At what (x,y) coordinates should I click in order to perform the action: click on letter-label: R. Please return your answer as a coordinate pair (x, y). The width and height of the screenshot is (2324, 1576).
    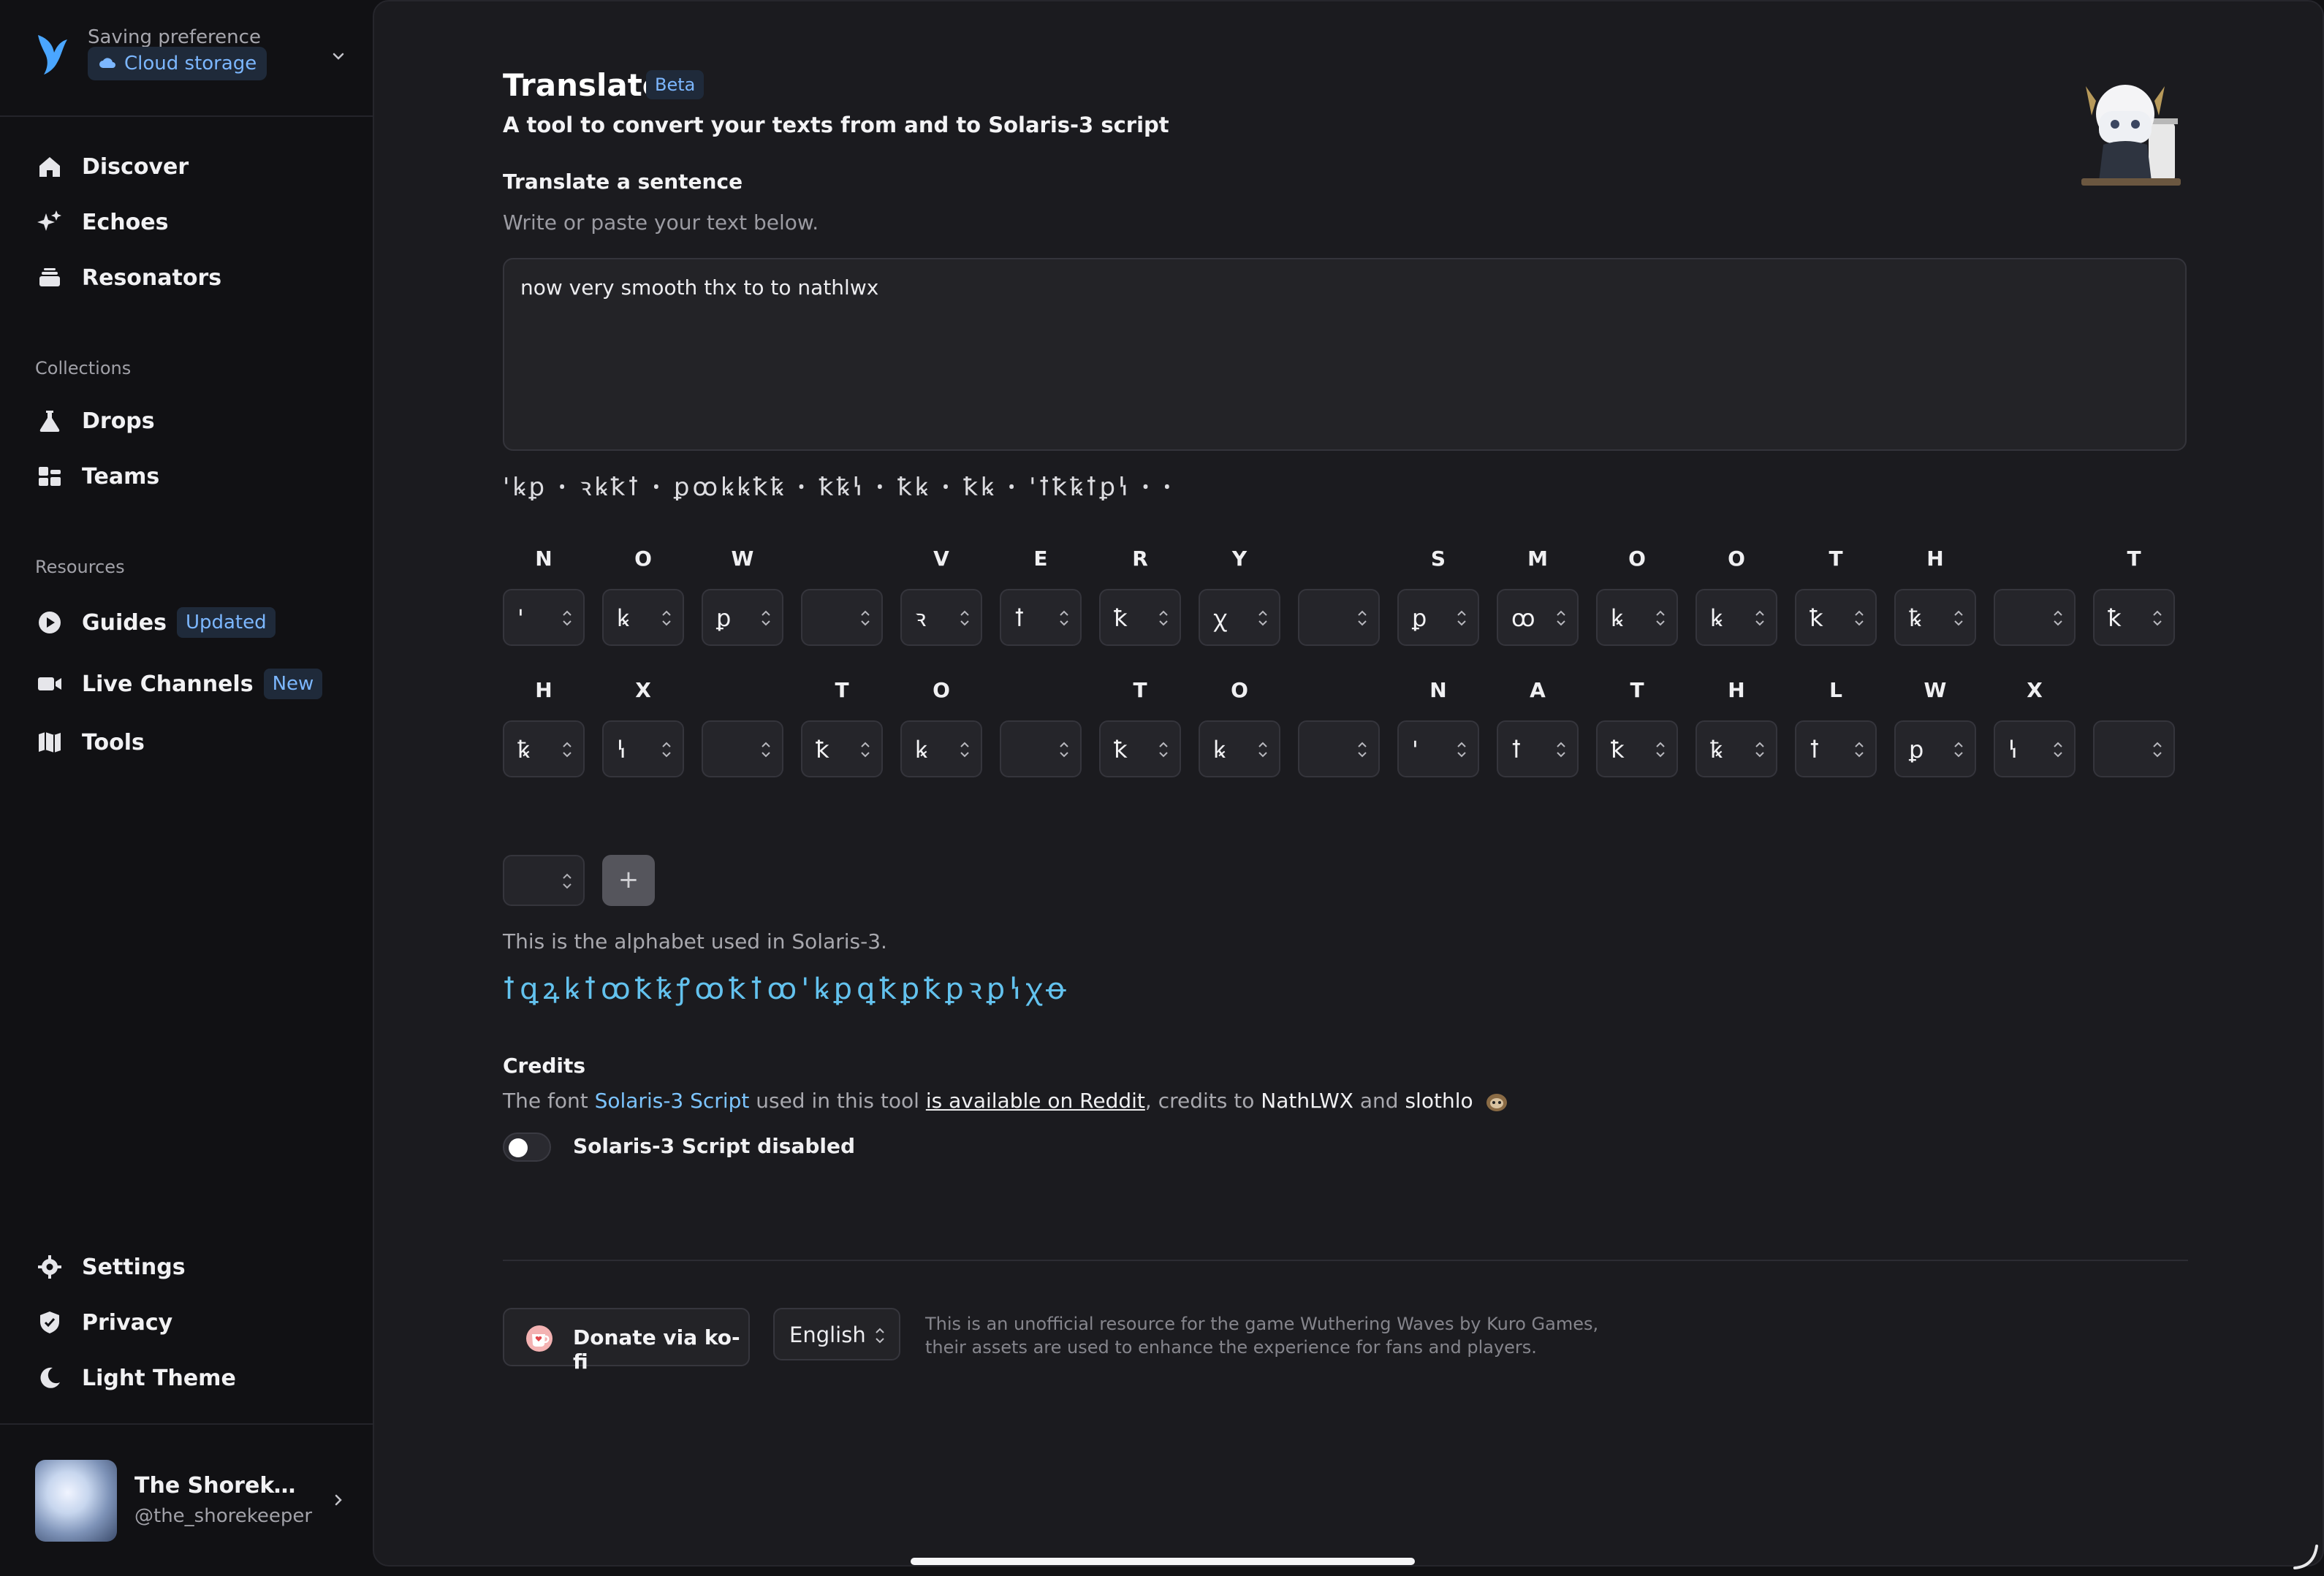
    Looking at the image, I should click on (1140, 559).